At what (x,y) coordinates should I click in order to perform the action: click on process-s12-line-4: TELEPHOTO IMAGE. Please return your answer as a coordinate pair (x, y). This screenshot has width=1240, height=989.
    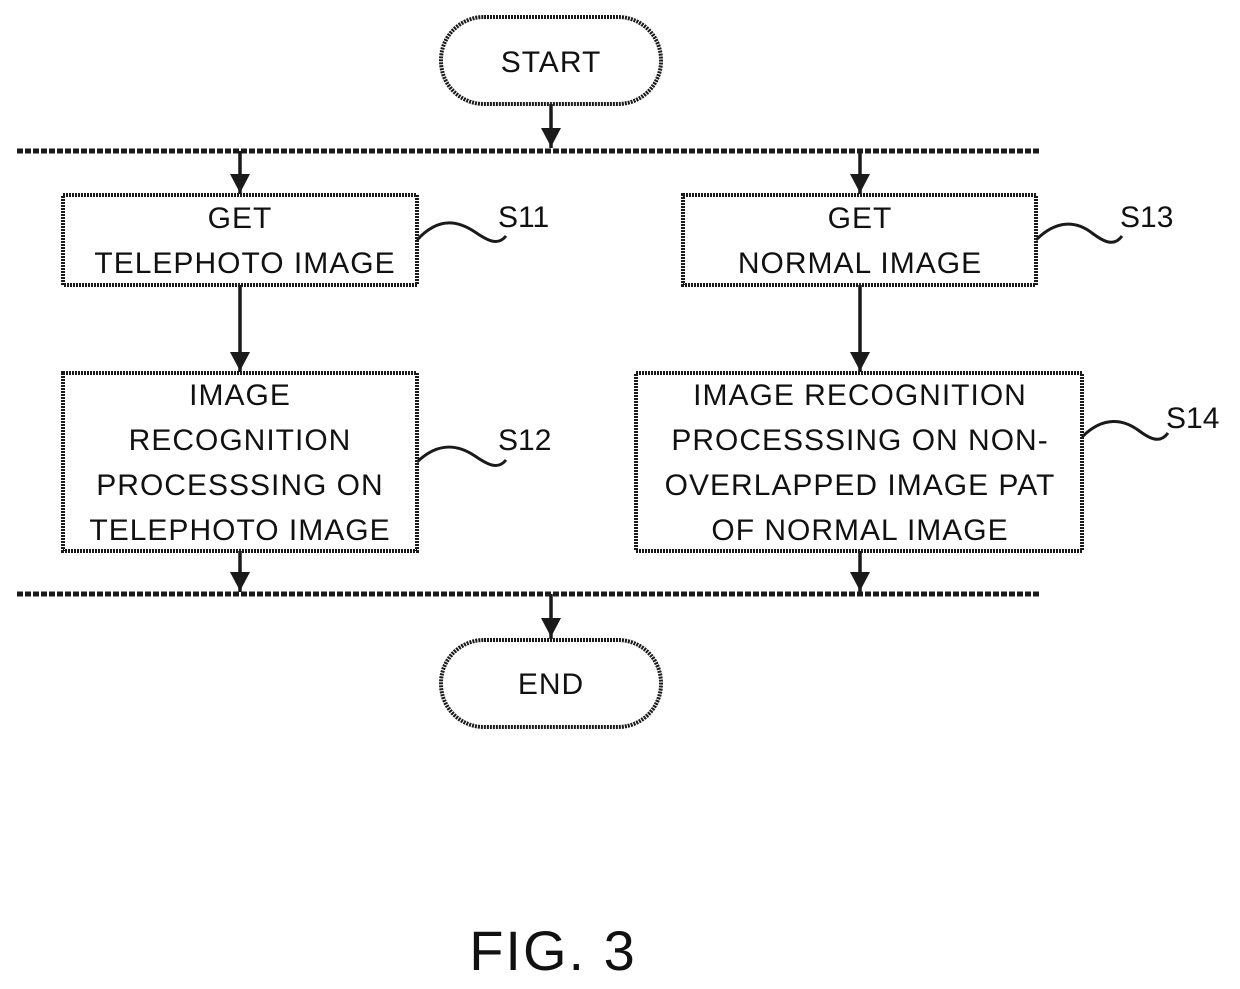
    Looking at the image, I should click on (239, 530).